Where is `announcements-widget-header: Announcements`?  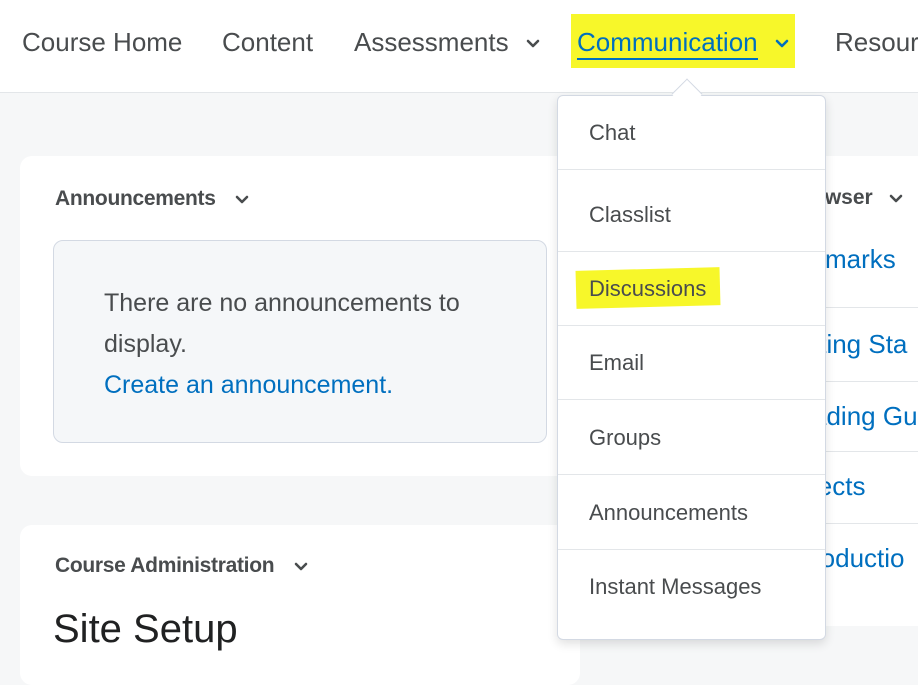 announcements-widget-header: Announcements is located at coordinates (152, 199).